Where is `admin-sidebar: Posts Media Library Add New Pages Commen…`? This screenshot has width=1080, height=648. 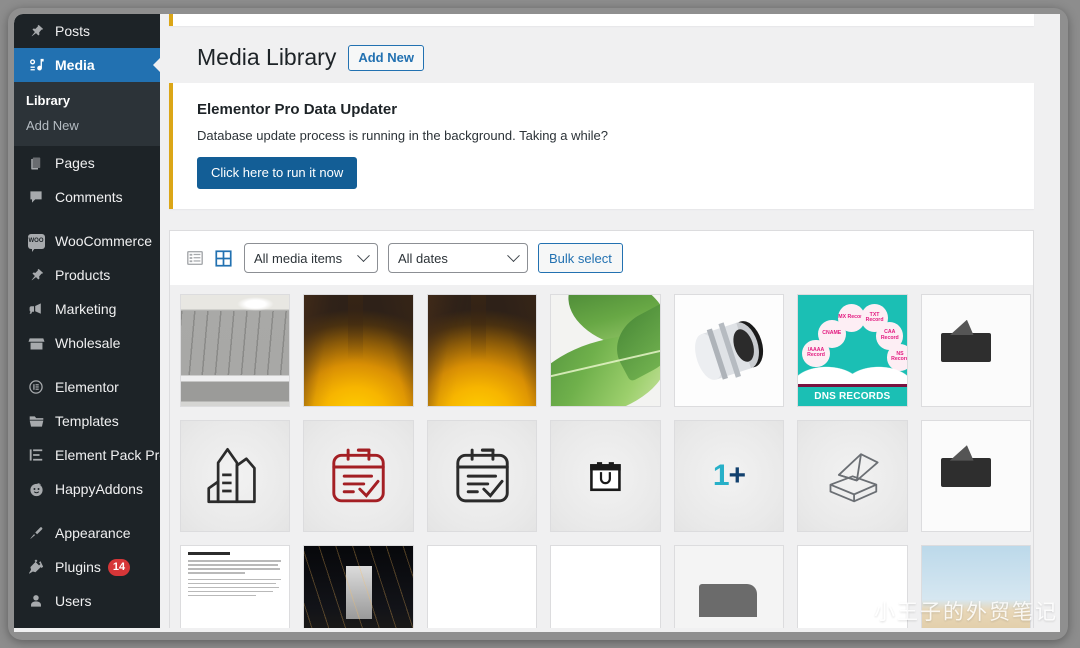 admin-sidebar: Posts Media Library Add New Pages Commen… is located at coordinates (87, 321).